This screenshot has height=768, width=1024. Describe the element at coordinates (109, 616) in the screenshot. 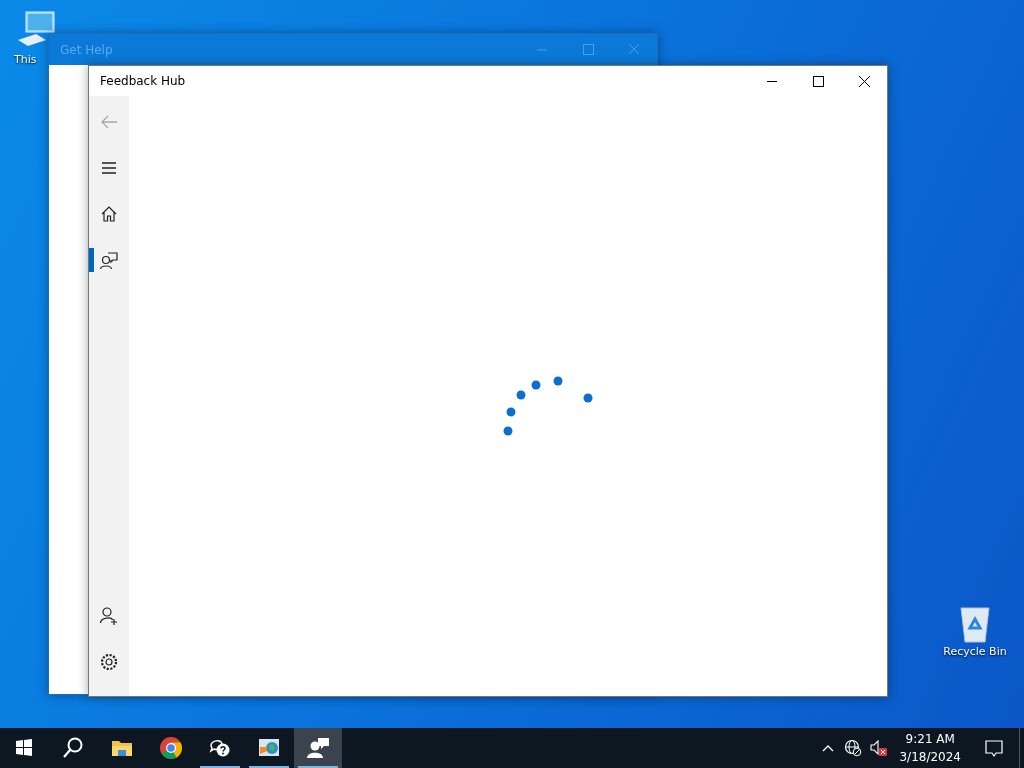

I see `add-person-icon` at that location.